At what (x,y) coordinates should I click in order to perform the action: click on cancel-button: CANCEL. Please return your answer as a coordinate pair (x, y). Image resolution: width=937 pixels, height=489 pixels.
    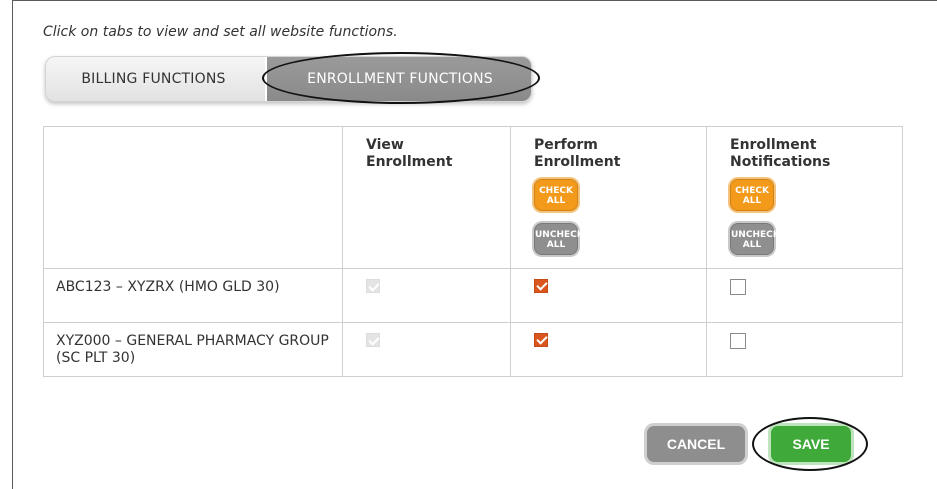
    Looking at the image, I should click on (696, 444).